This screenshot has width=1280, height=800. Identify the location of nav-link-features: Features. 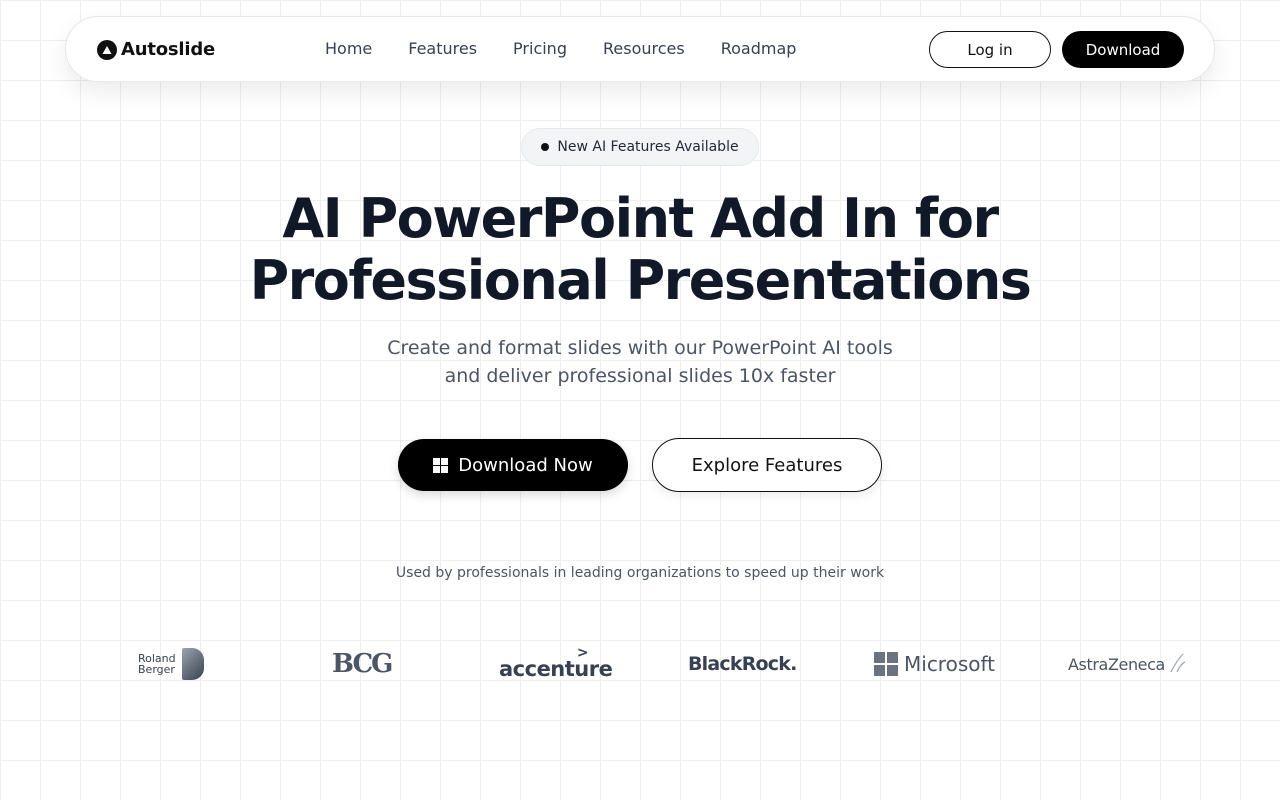
(442, 48).